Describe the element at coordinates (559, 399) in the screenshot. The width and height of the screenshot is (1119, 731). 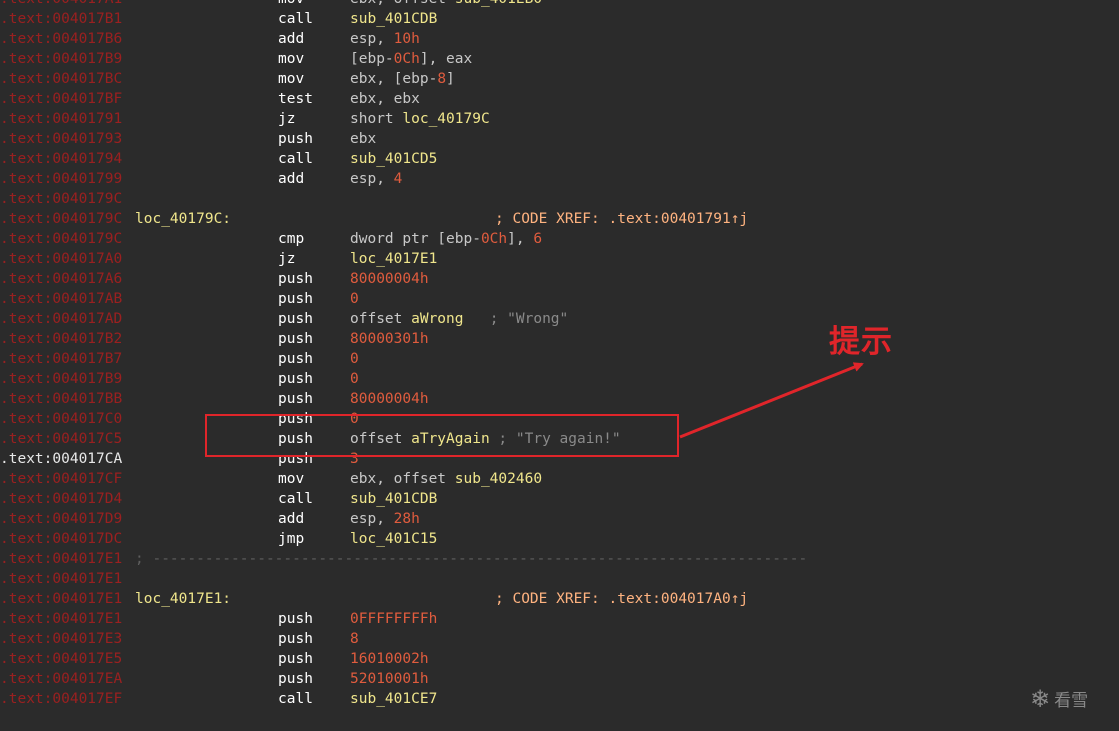
I see `listing-line: .text:004017BB push 80000004h` at that location.